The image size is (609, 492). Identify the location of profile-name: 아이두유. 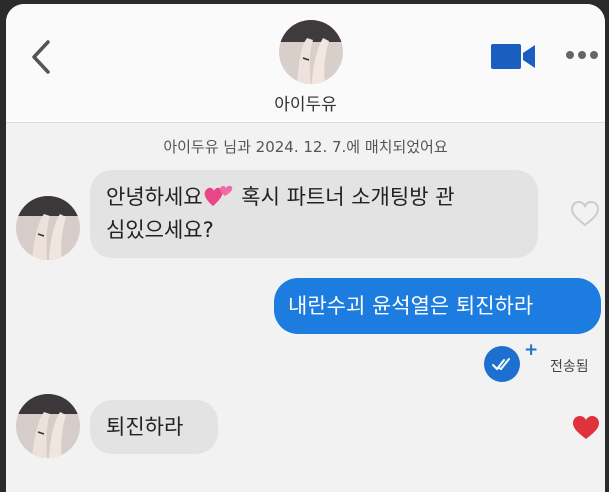
(305, 102).